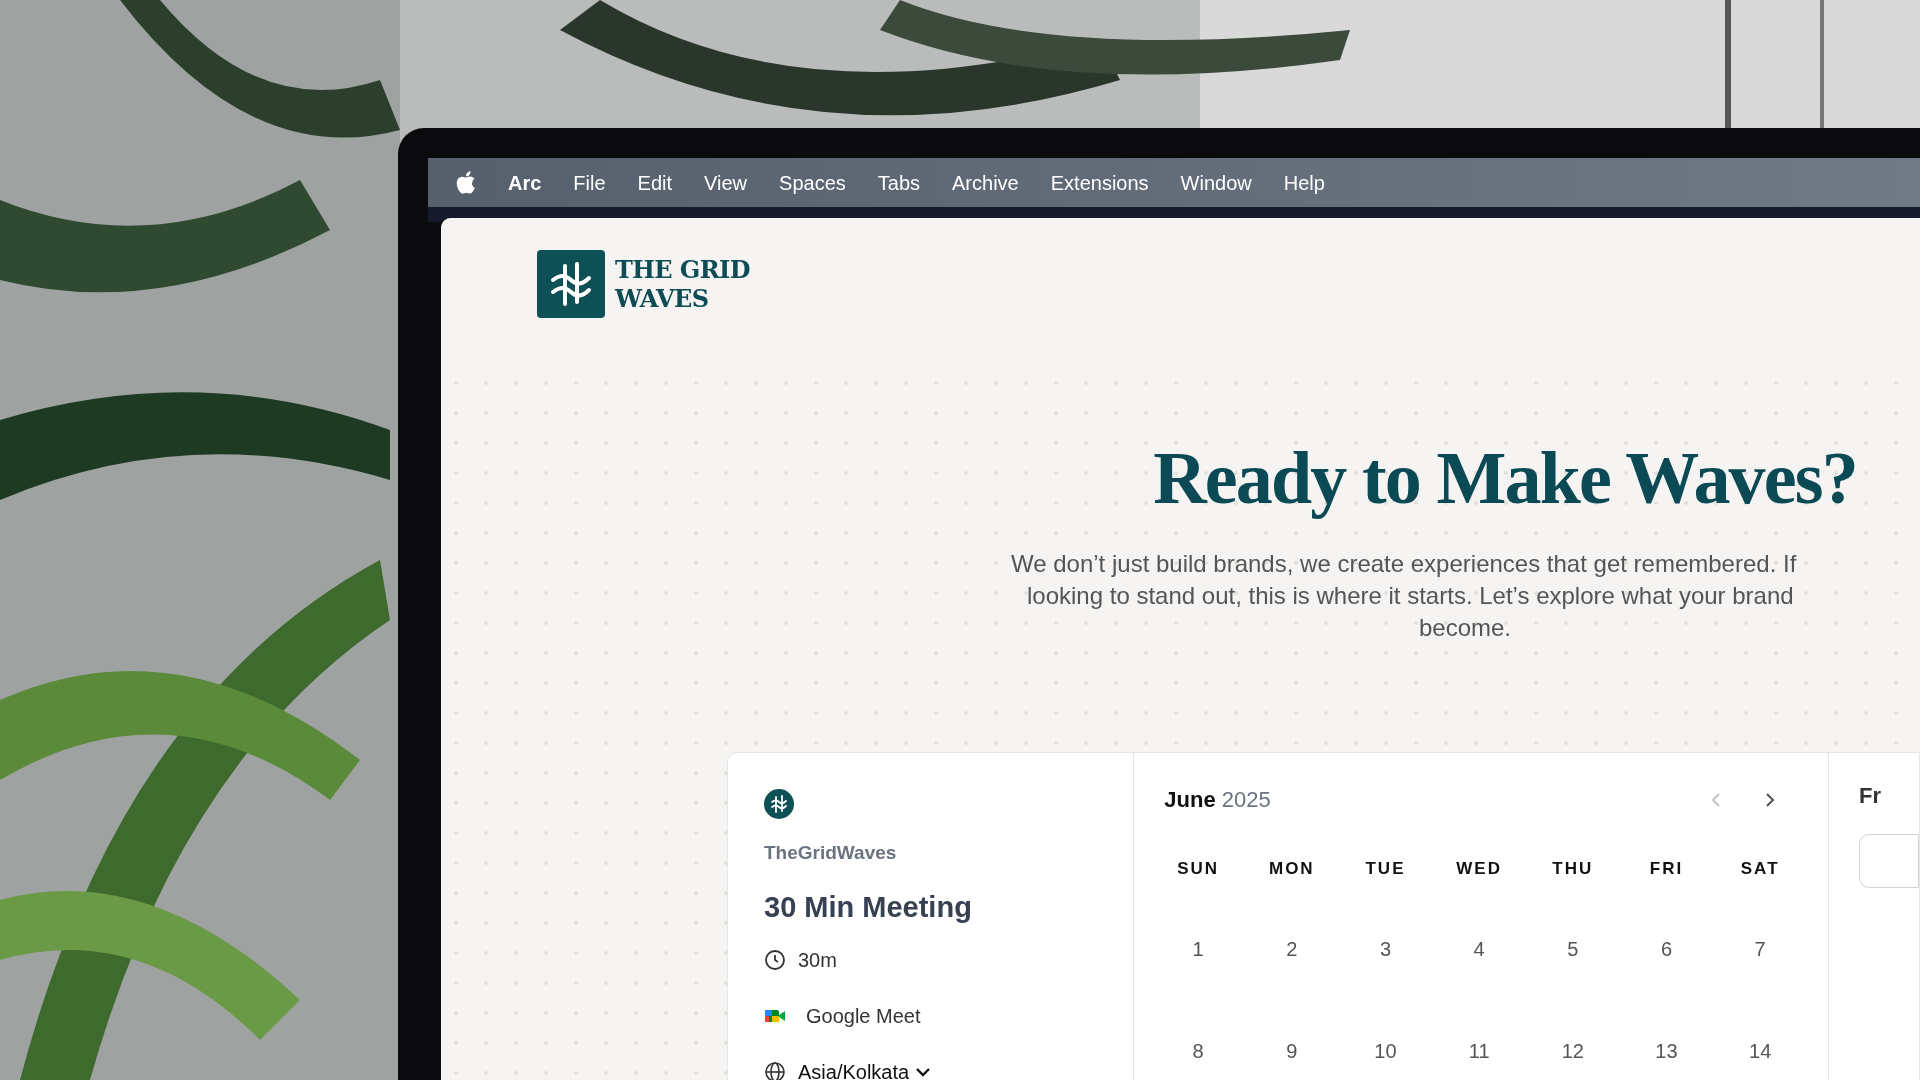 The height and width of the screenshot is (1080, 1920). Describe the element at coordinates (589, 182) in the screenshot. I see `menu-item: File` at that location.